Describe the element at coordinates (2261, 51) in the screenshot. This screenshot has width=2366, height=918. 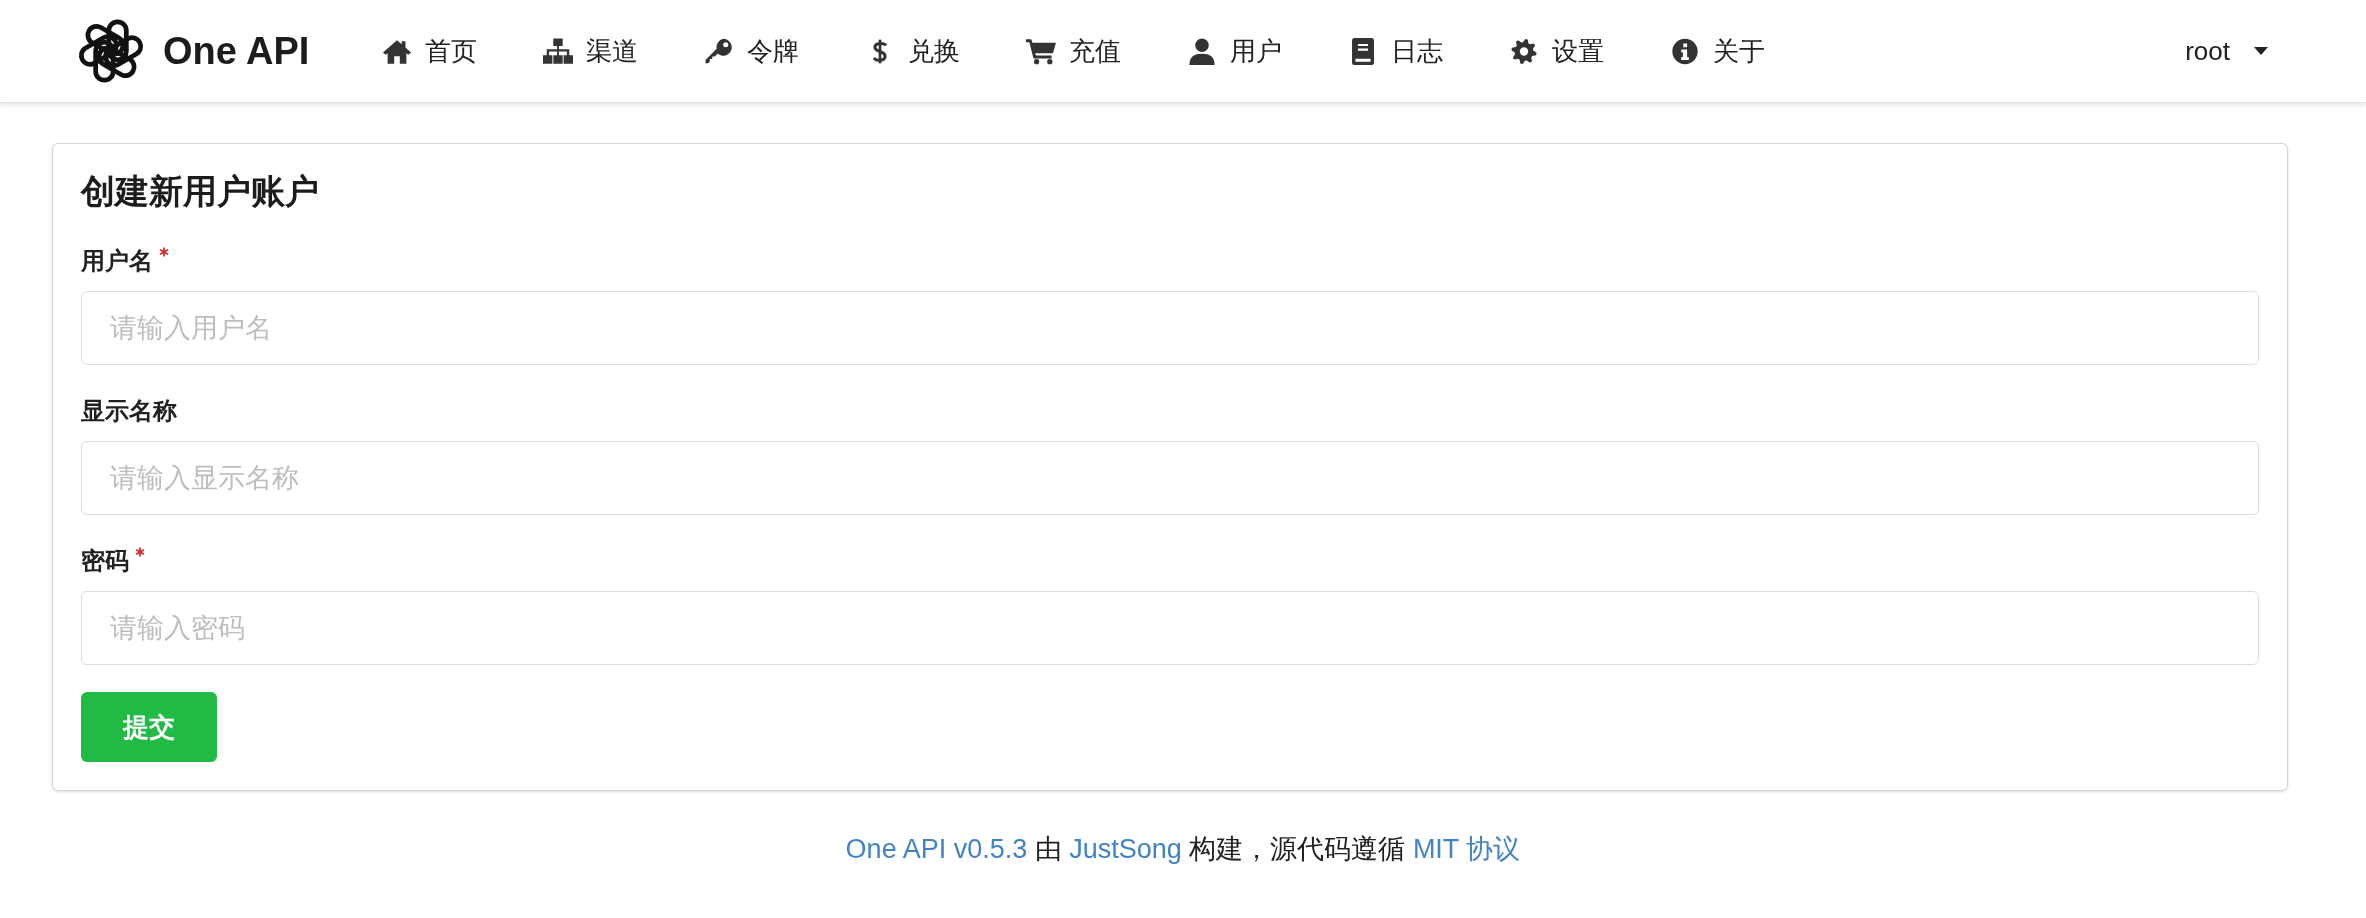
I see `caret-icon` at that location.